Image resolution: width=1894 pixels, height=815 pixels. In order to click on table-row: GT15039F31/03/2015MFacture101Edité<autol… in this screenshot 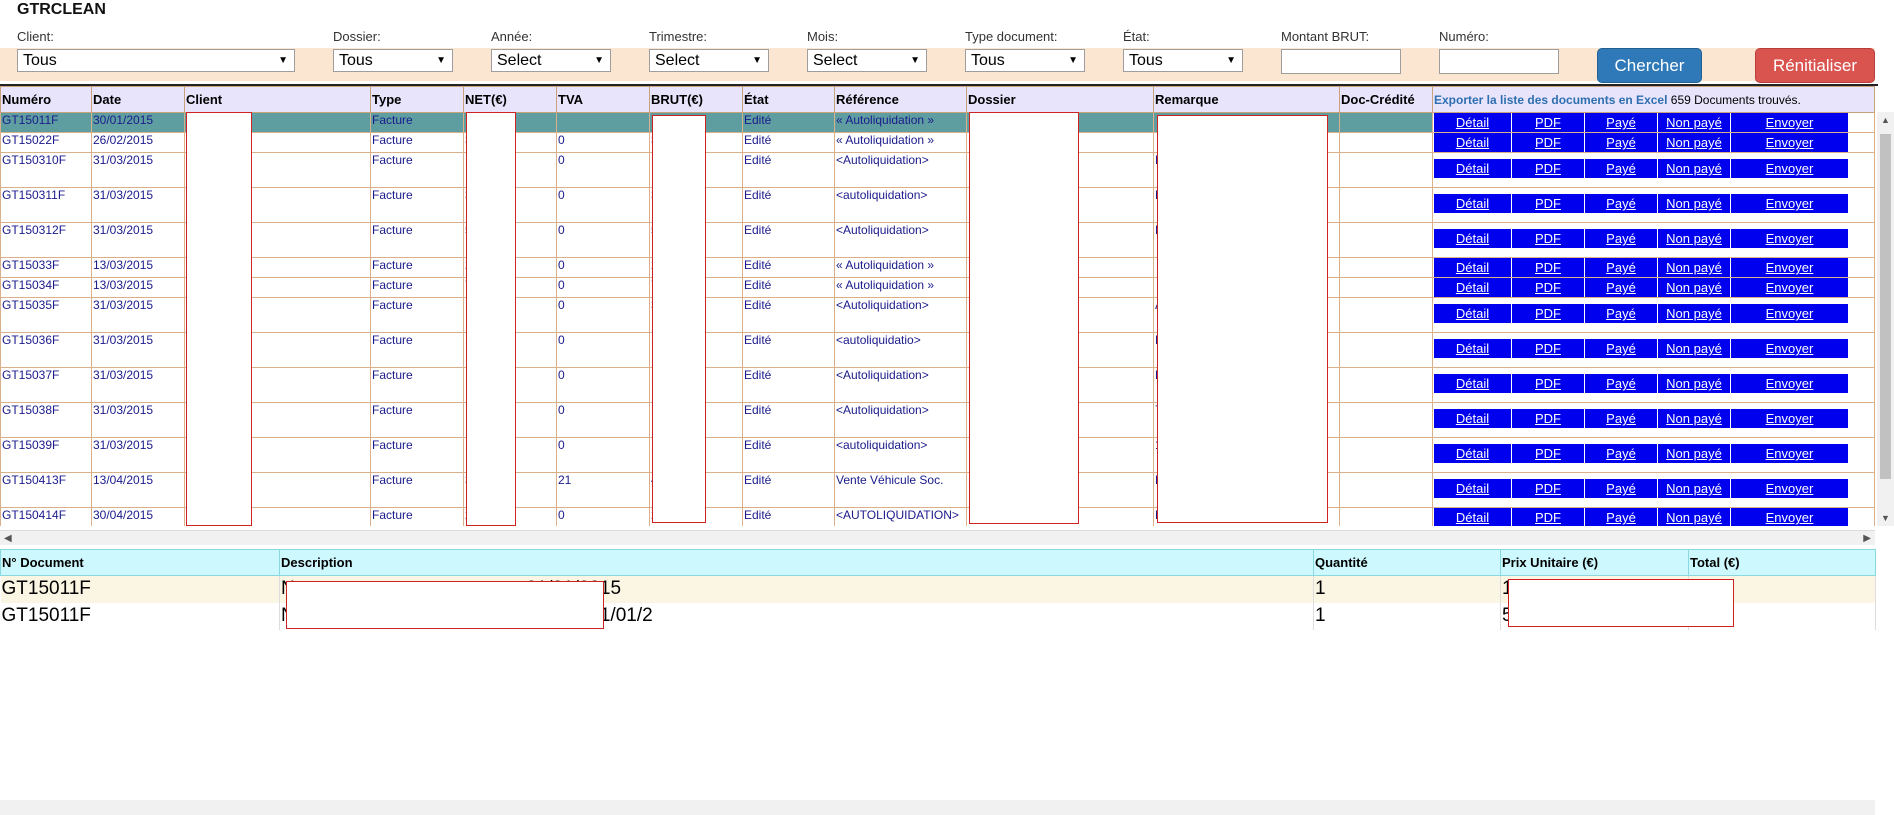, I will do `click(937, 455)`.